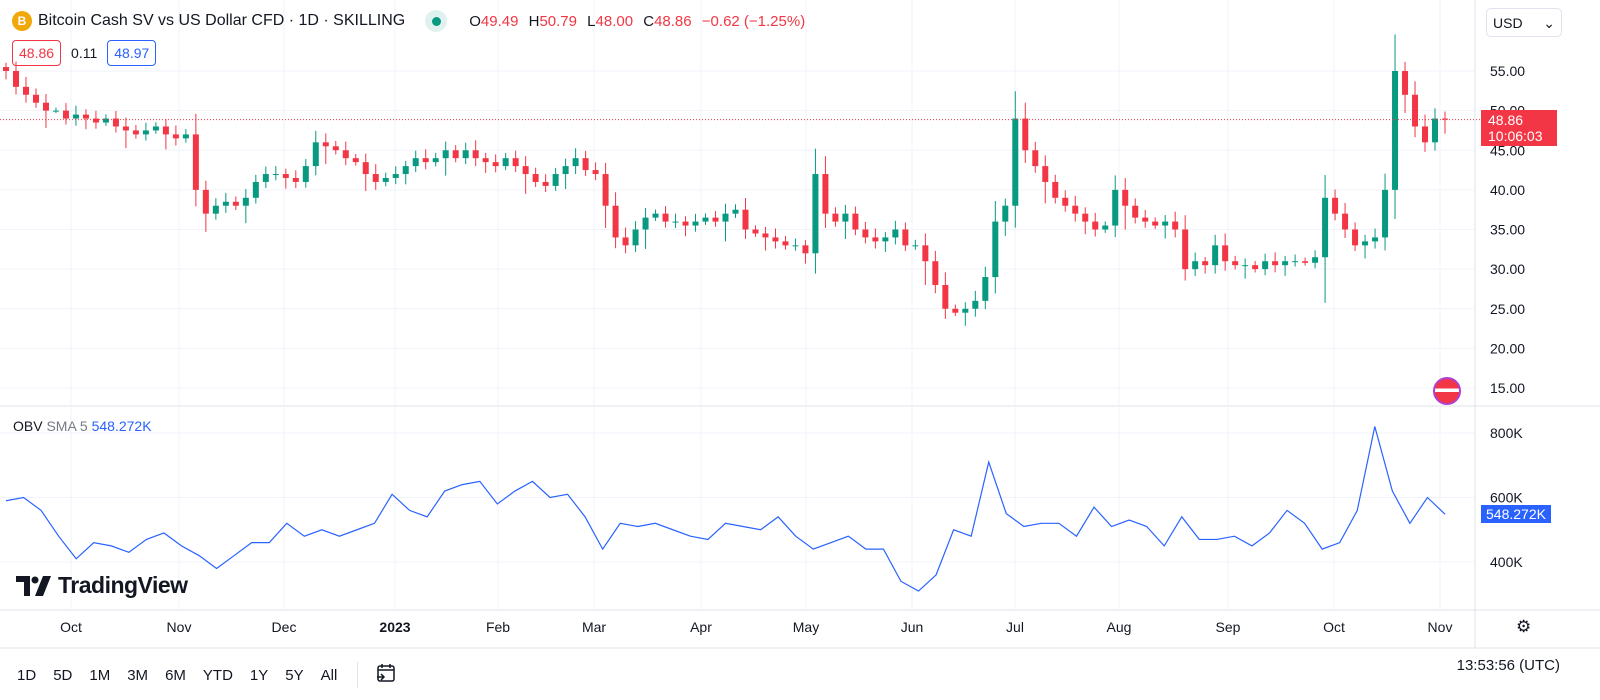 The width and height of the screenshot is (1600, 700). I want to click on logo-text: TradingView, so click(123, 585).